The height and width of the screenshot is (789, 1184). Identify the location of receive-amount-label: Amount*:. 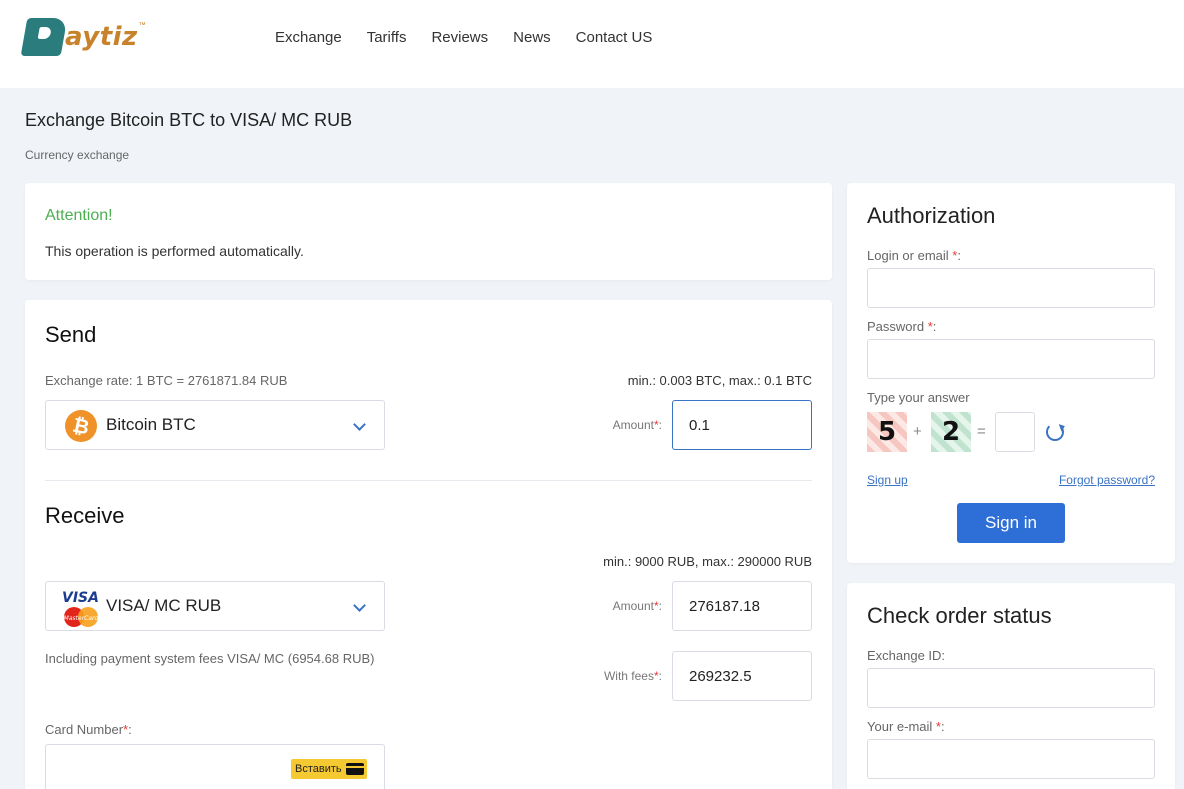
(637, 606).